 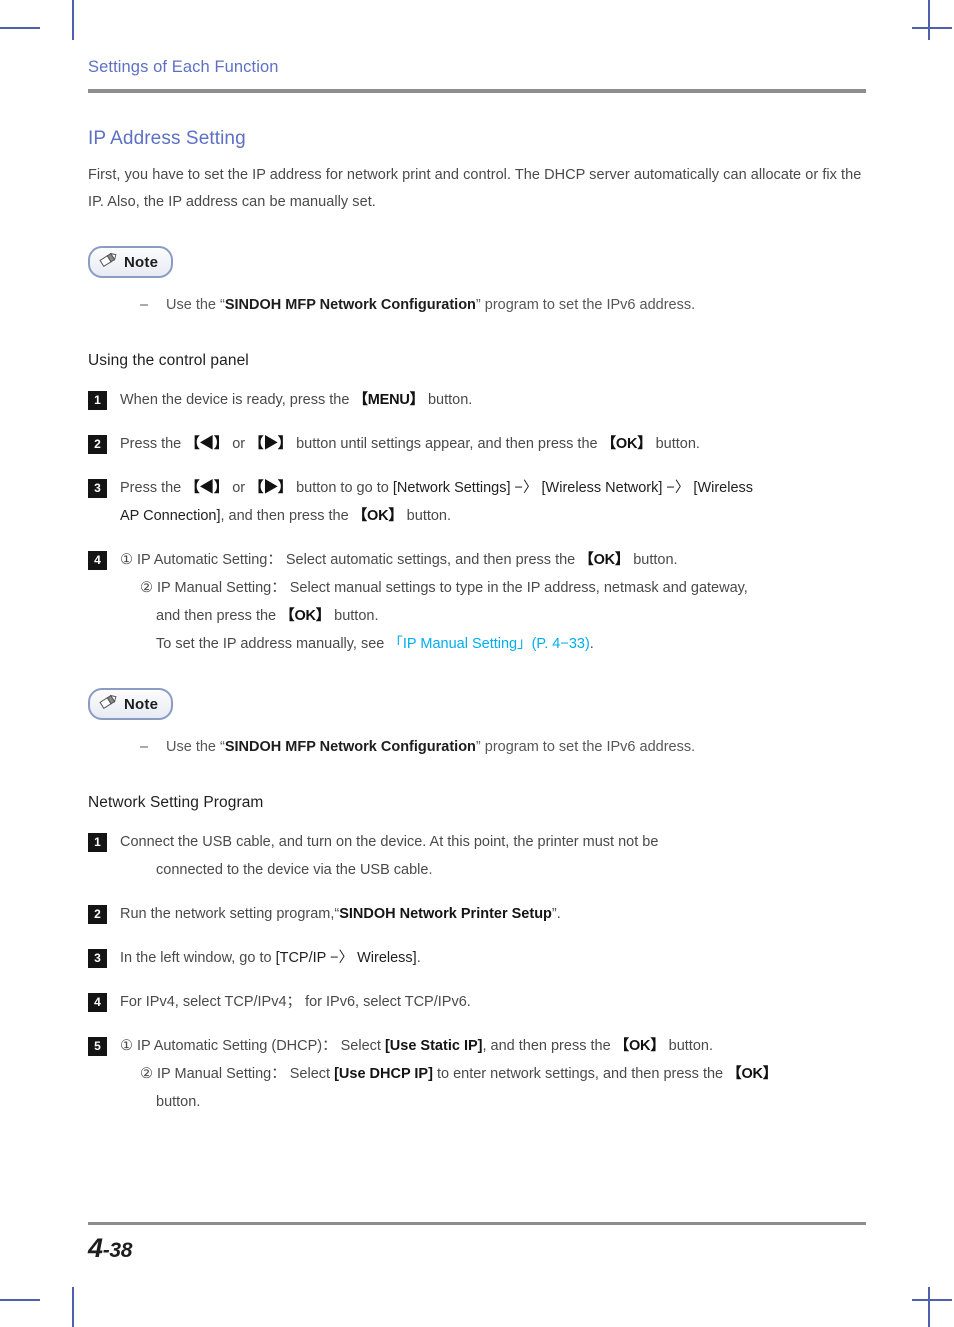 I want to click on crop-mark-top-right-horizontal, so click(x=932, y=28).